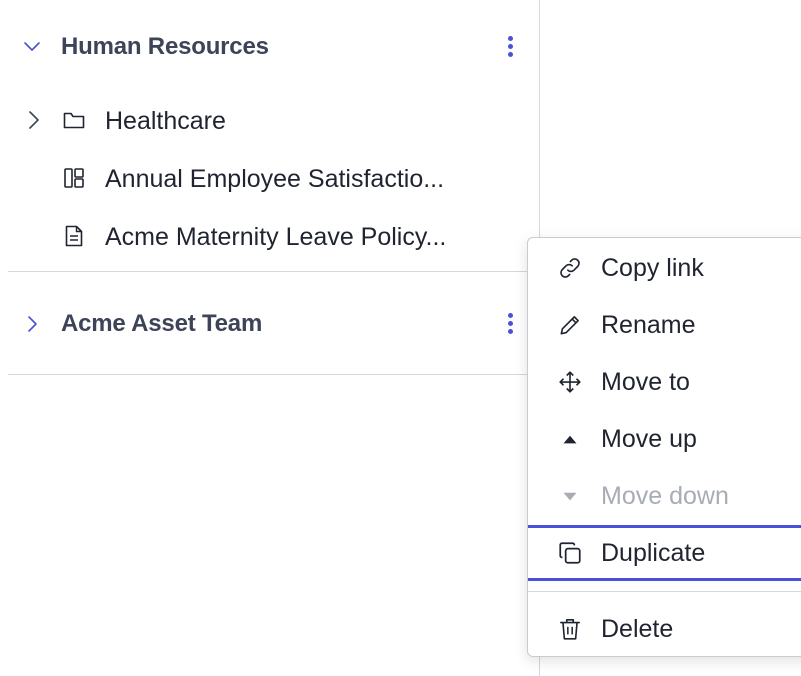 The image size is (801, 676). I want to click on folder-icon, so click(74, 120).